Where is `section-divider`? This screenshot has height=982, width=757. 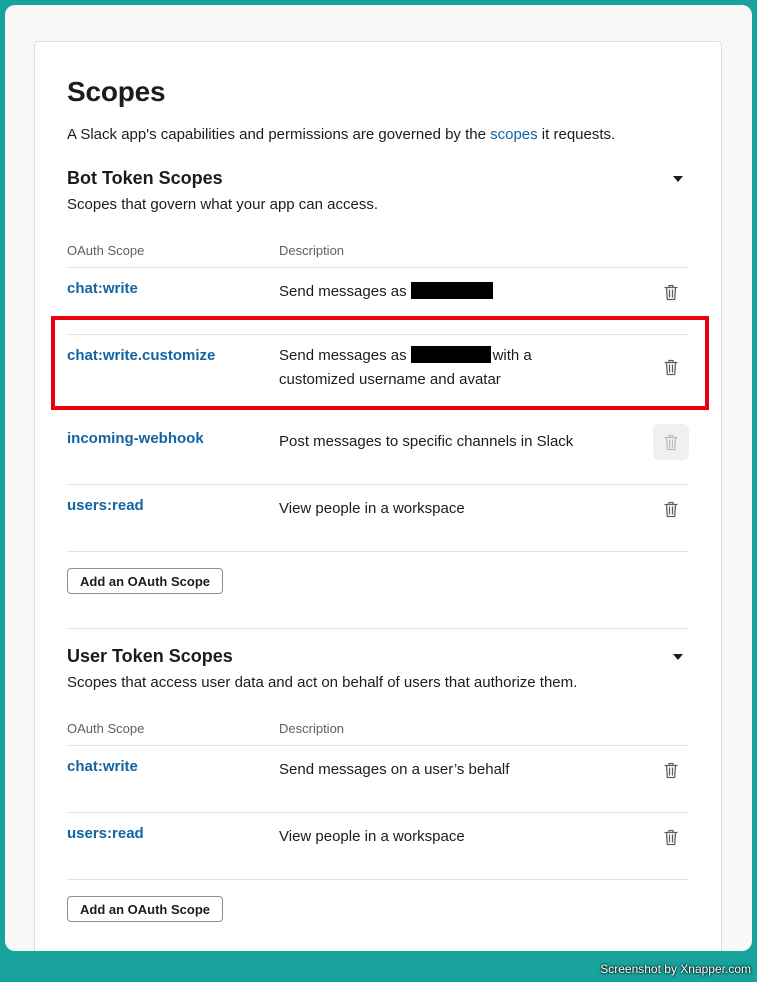 section-divider is located at coordinates (378, 628).